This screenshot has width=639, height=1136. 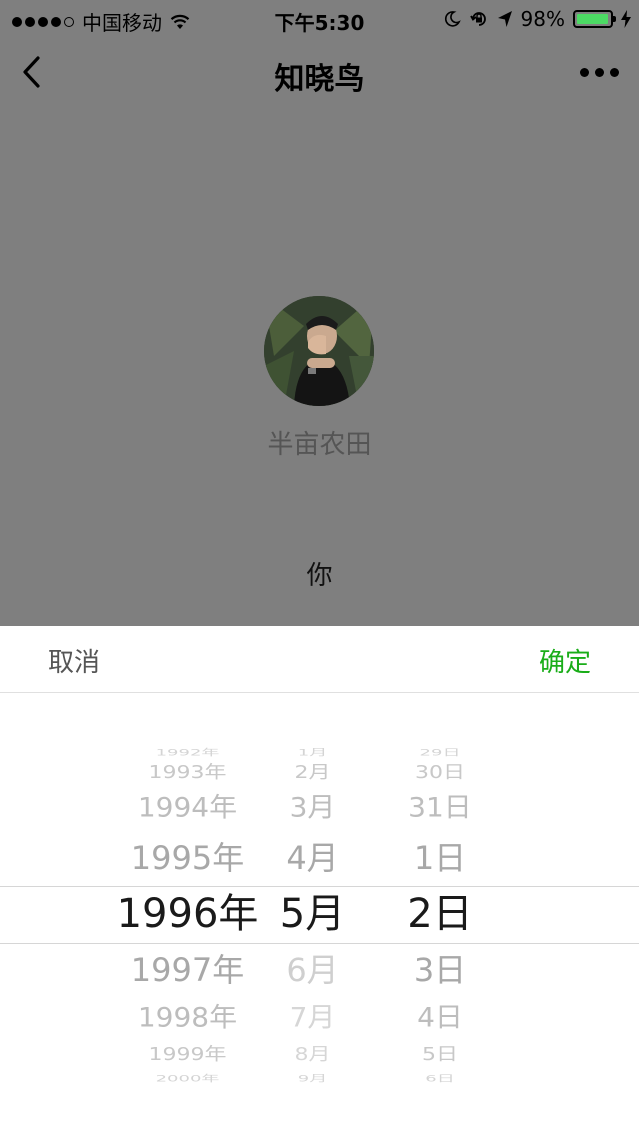 What do you see at coordinates (626, 19) in the screenshot?
I see `charging-bolt-icon` at bounding box center [626, 19].